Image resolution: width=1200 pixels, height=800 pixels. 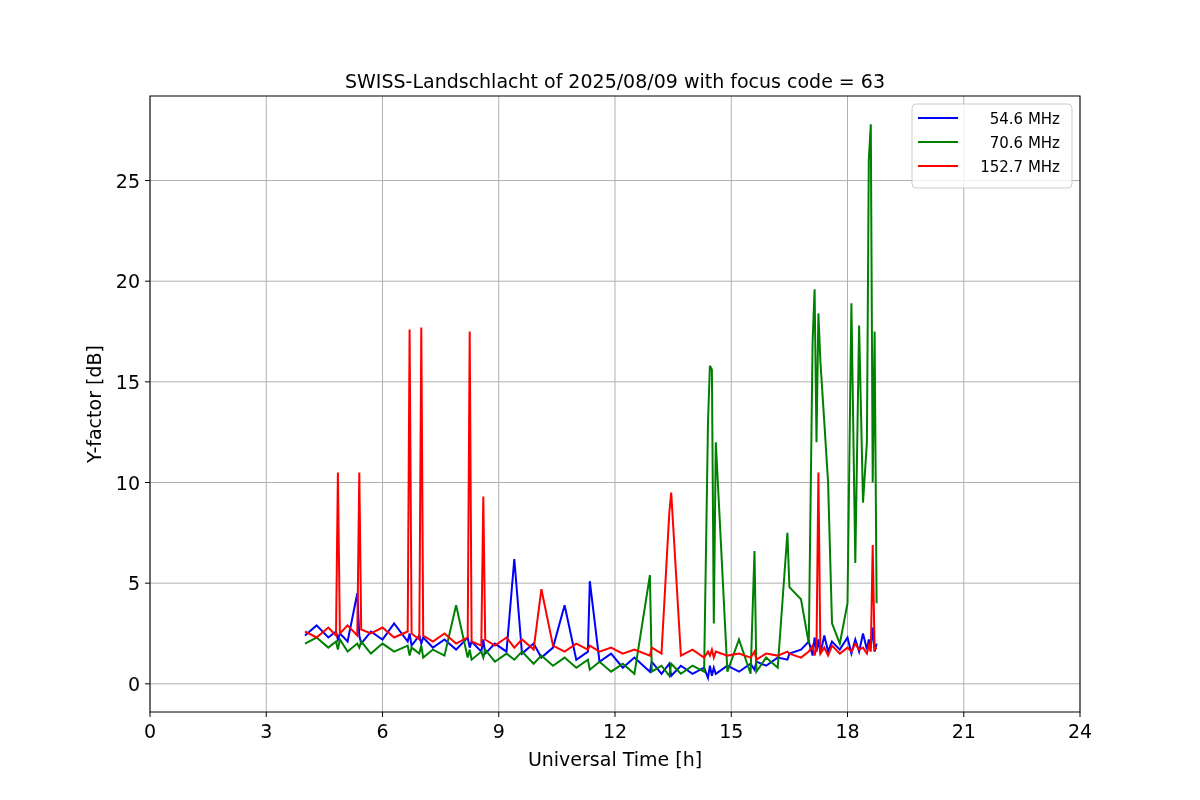 What do you see at coordinates (847, 731) in the screenshot?
I see `tick-label: 18` at bounding box center [847, 731].